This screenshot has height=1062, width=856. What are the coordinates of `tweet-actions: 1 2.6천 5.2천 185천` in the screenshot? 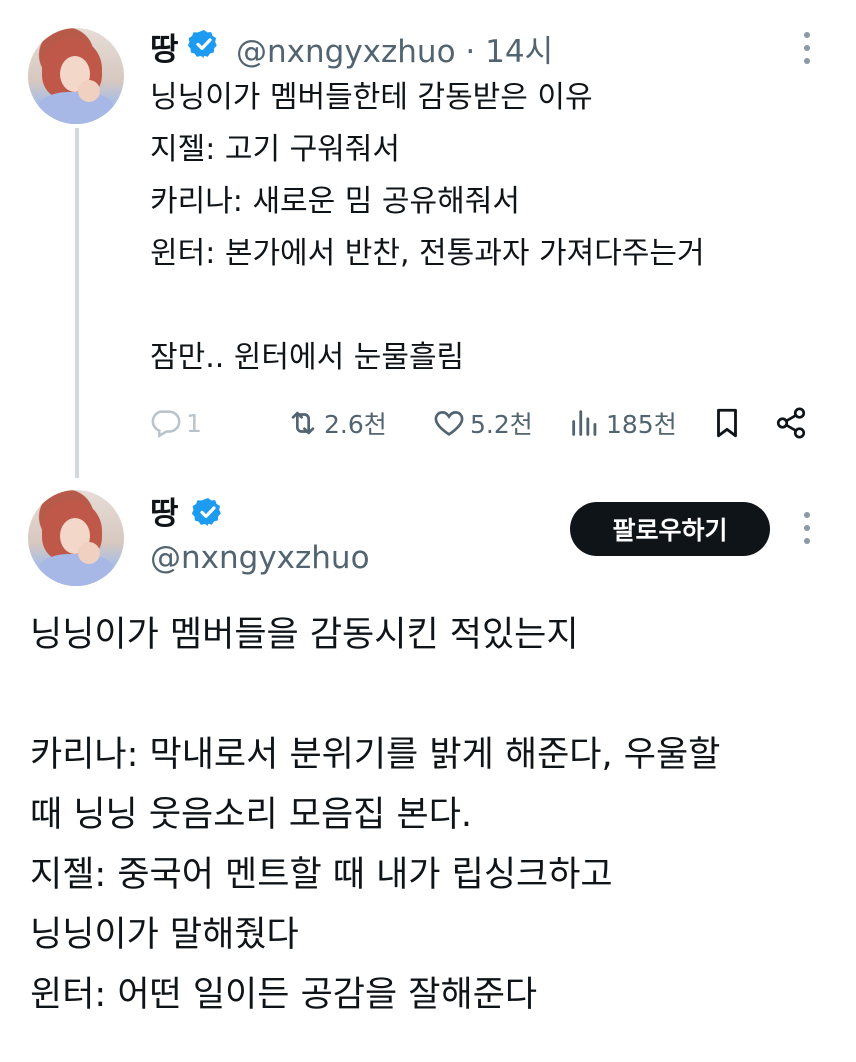 It's located at (488, 423).